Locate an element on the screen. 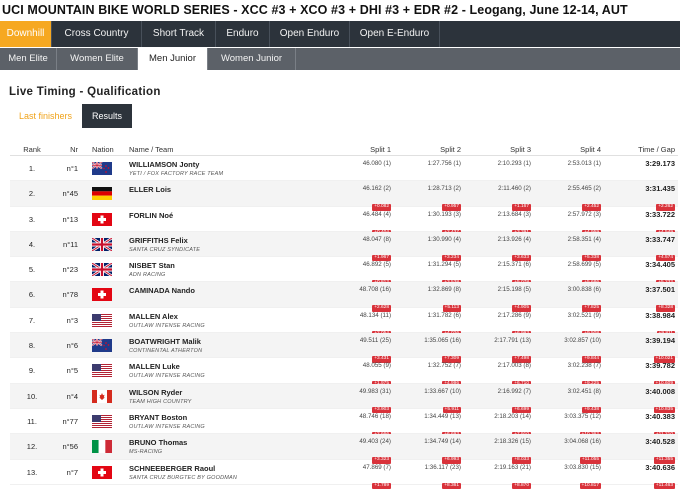  rider-name: ELLER Lois is located at coordinates (224, 190).